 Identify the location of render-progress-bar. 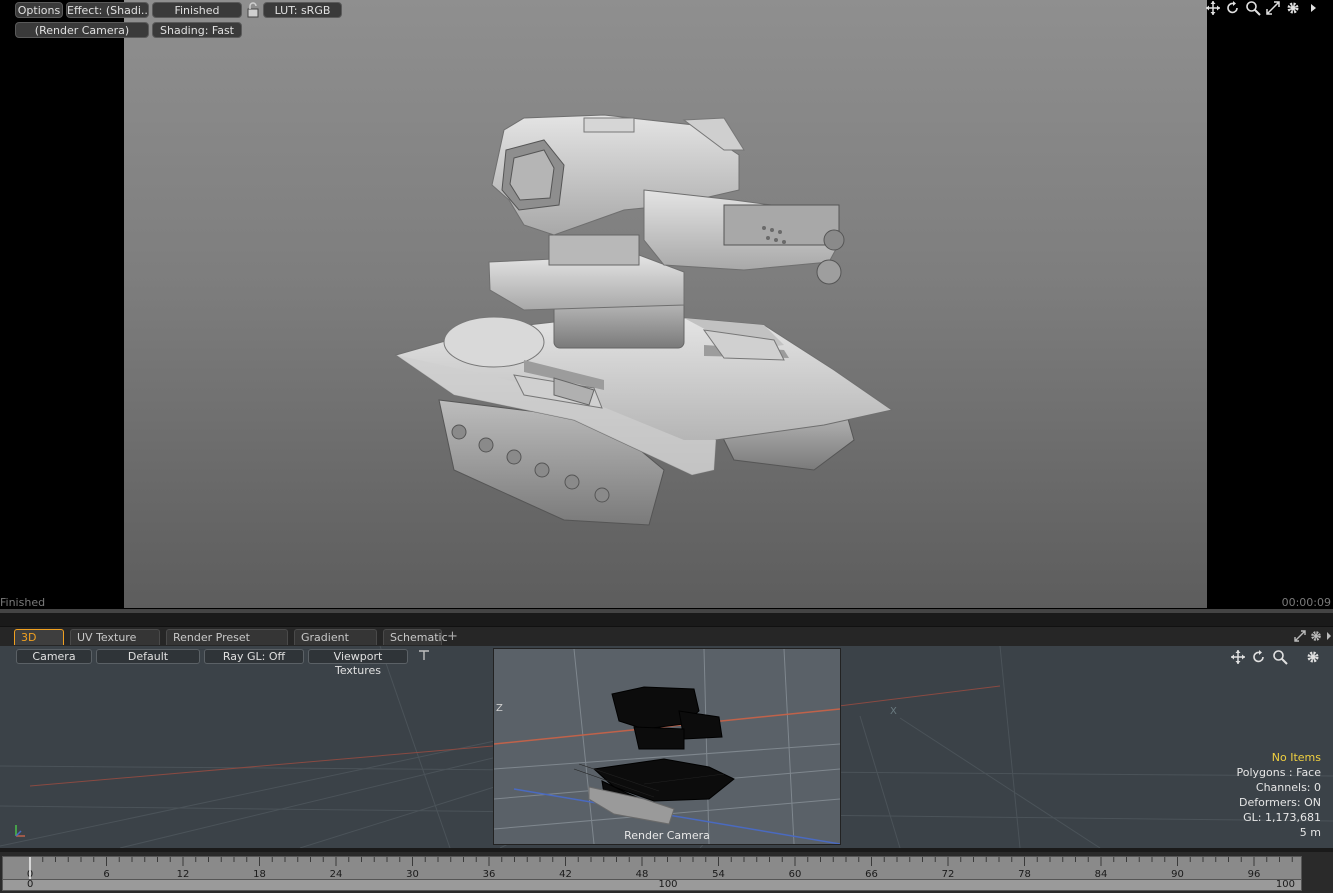
(666, 611).